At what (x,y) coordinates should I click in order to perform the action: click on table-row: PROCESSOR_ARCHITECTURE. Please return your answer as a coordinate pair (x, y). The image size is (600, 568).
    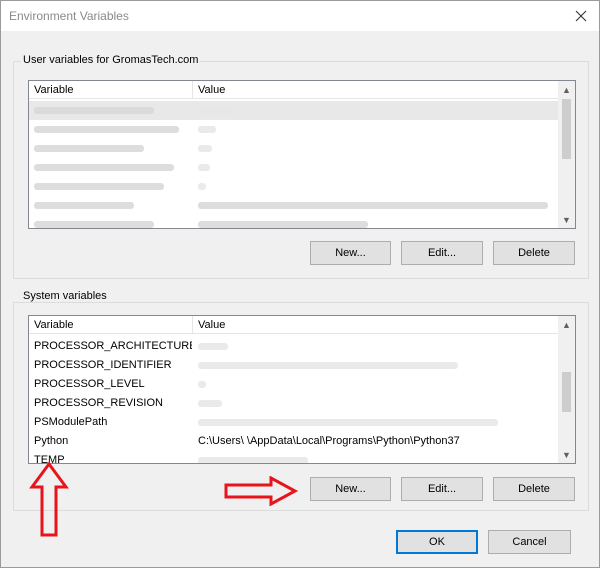
    Looking at the image, I should click on (293, 346).